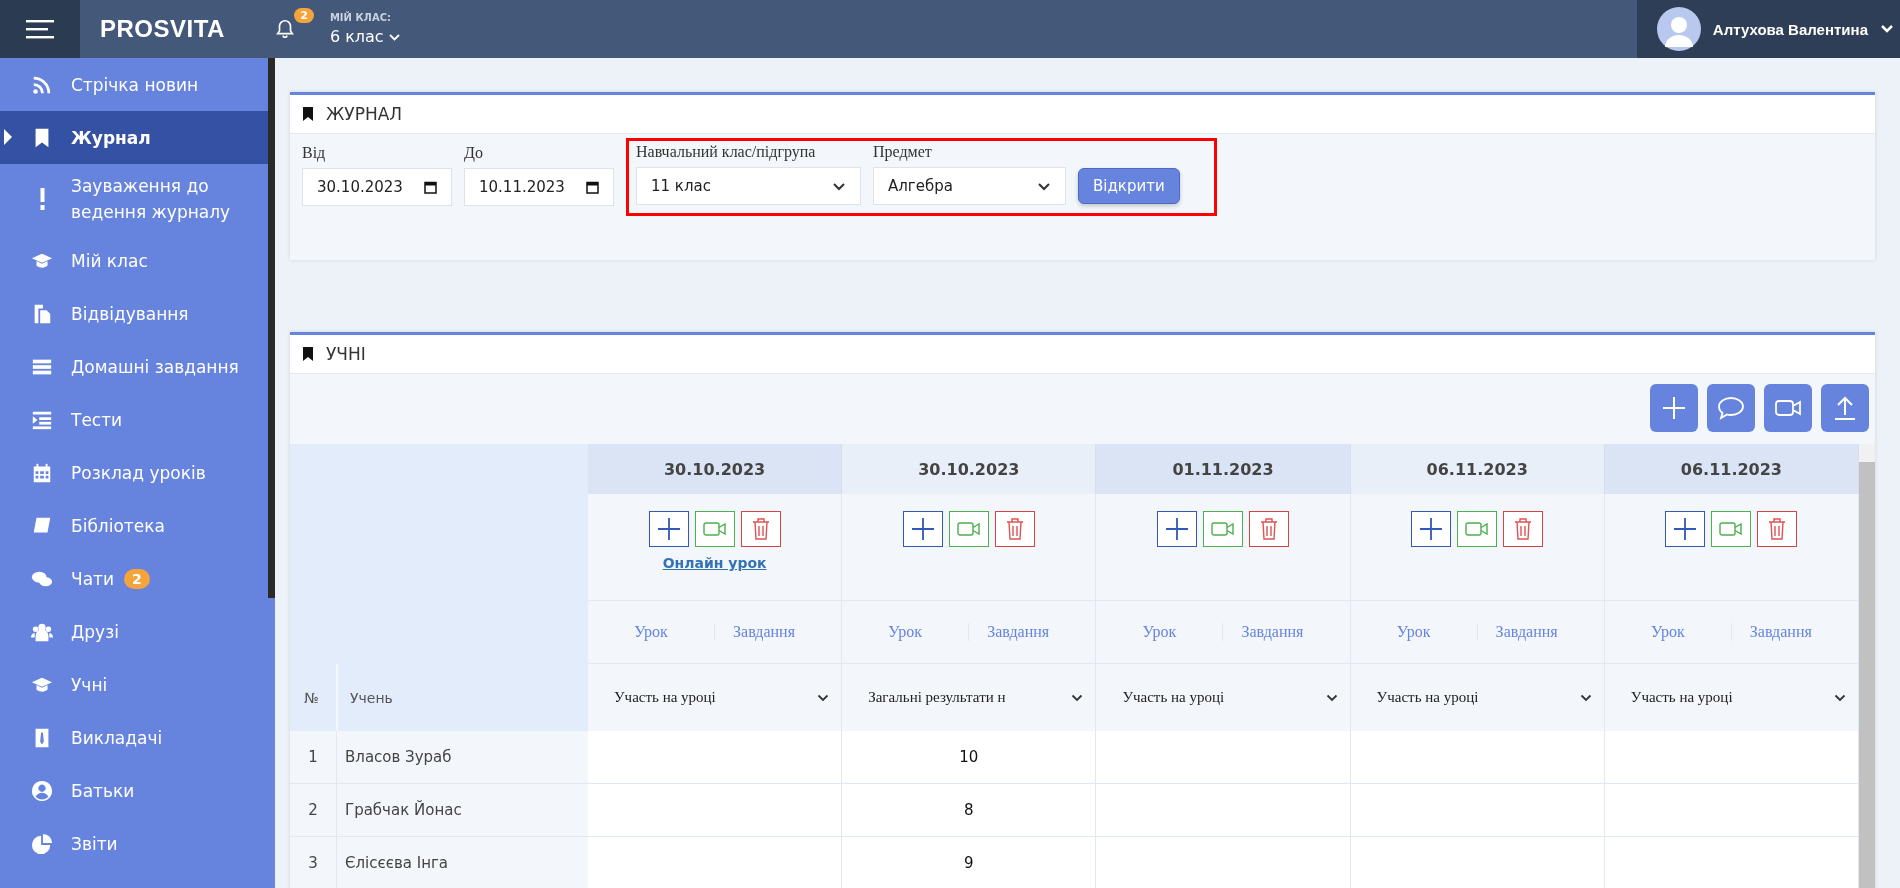 The width and height of the screenshot is (1900, 888). What do you see at coordinates (1731, 408) in the screenshot?
I see `comment-button` at bounding box center [1731, 408].